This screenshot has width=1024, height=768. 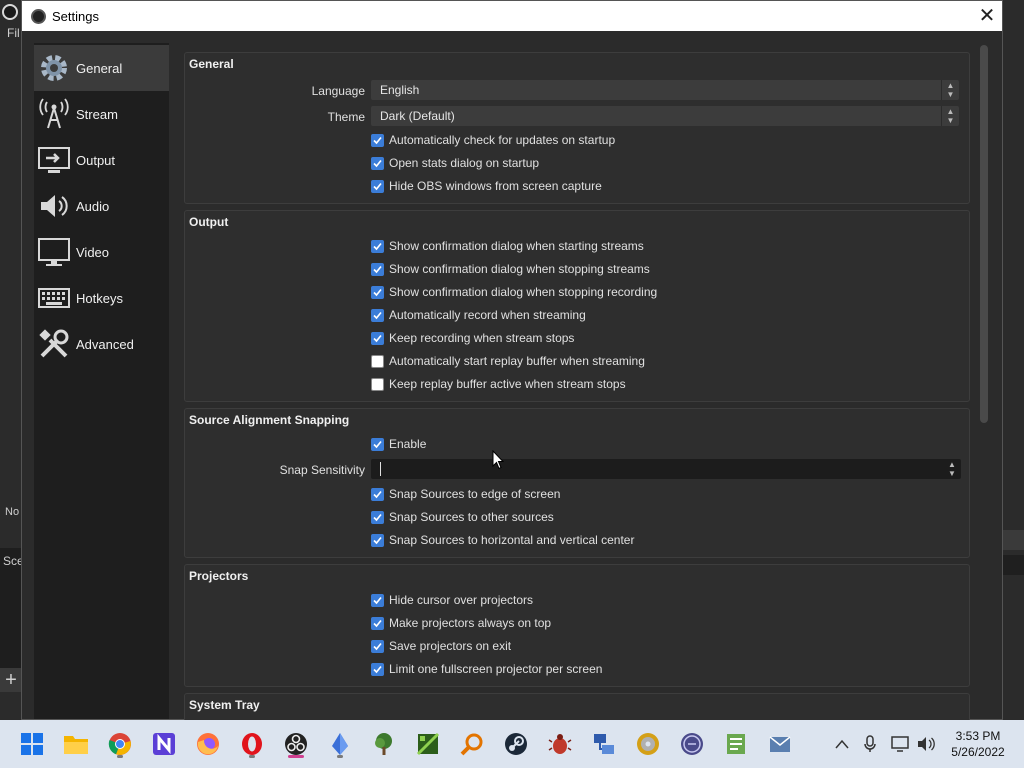 I want to click on checkbox-hide-obs-windows: Hide OBS windows from screen capture, so click(x=486, y=186).